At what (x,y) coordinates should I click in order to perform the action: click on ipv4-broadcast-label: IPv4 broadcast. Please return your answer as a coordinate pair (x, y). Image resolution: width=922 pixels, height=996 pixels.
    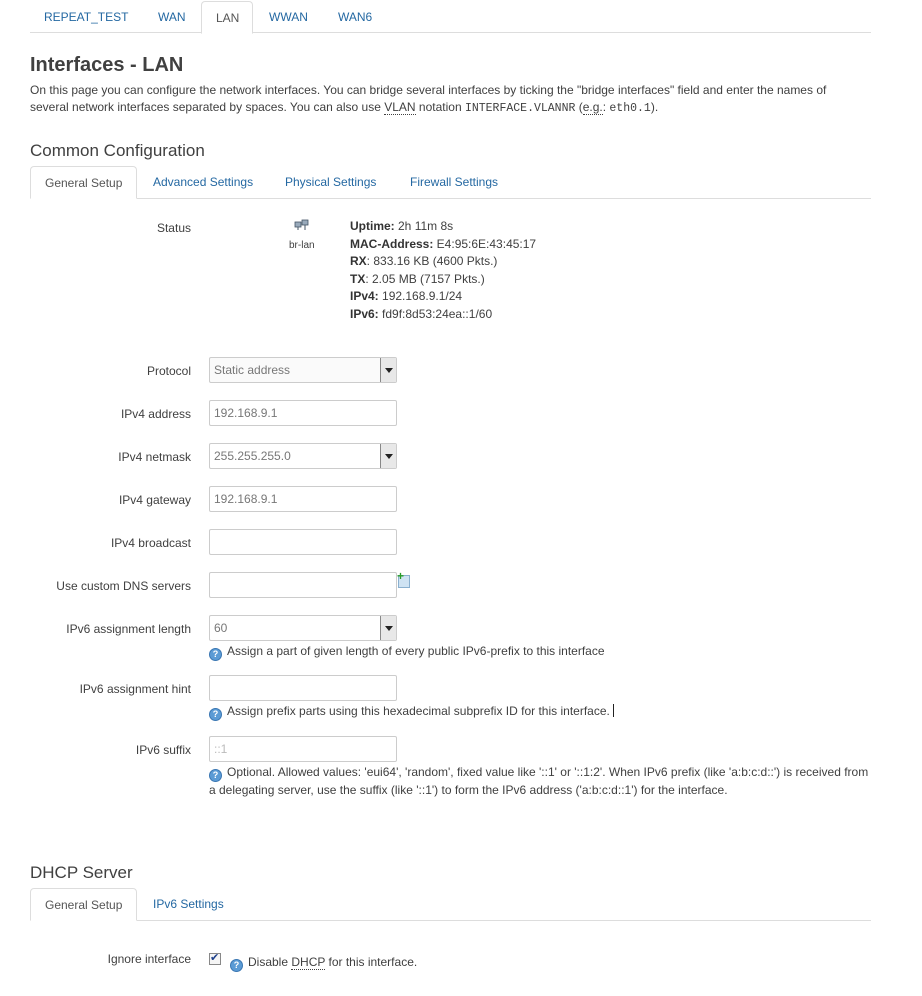
    Looking at the image, I should click on (150, 543).